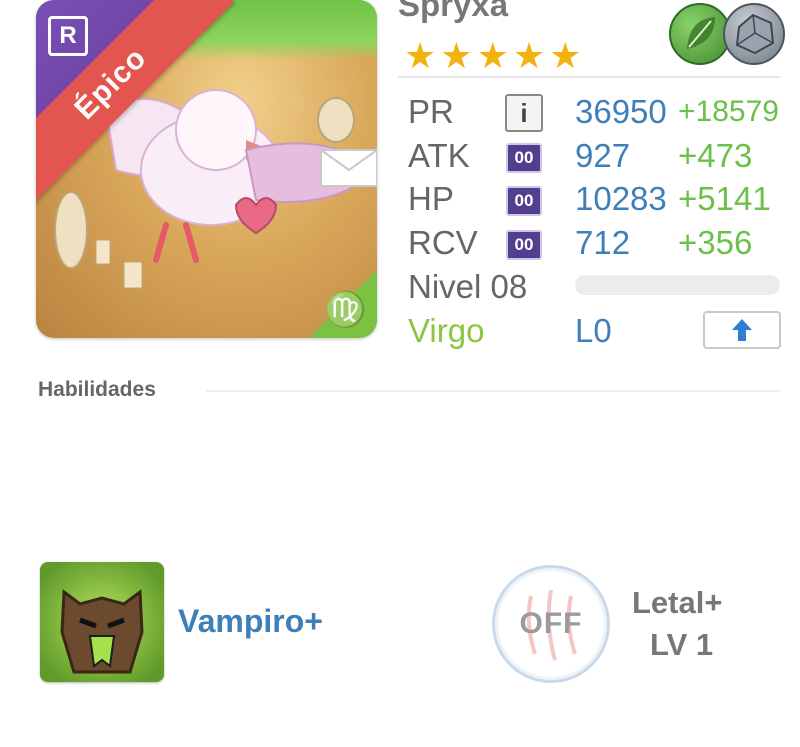 The width and height of the screenshot is (800, 747). Describe the element at coordinates (524, 158) in the screenshot. I see `atk-chip: 00` at that location.